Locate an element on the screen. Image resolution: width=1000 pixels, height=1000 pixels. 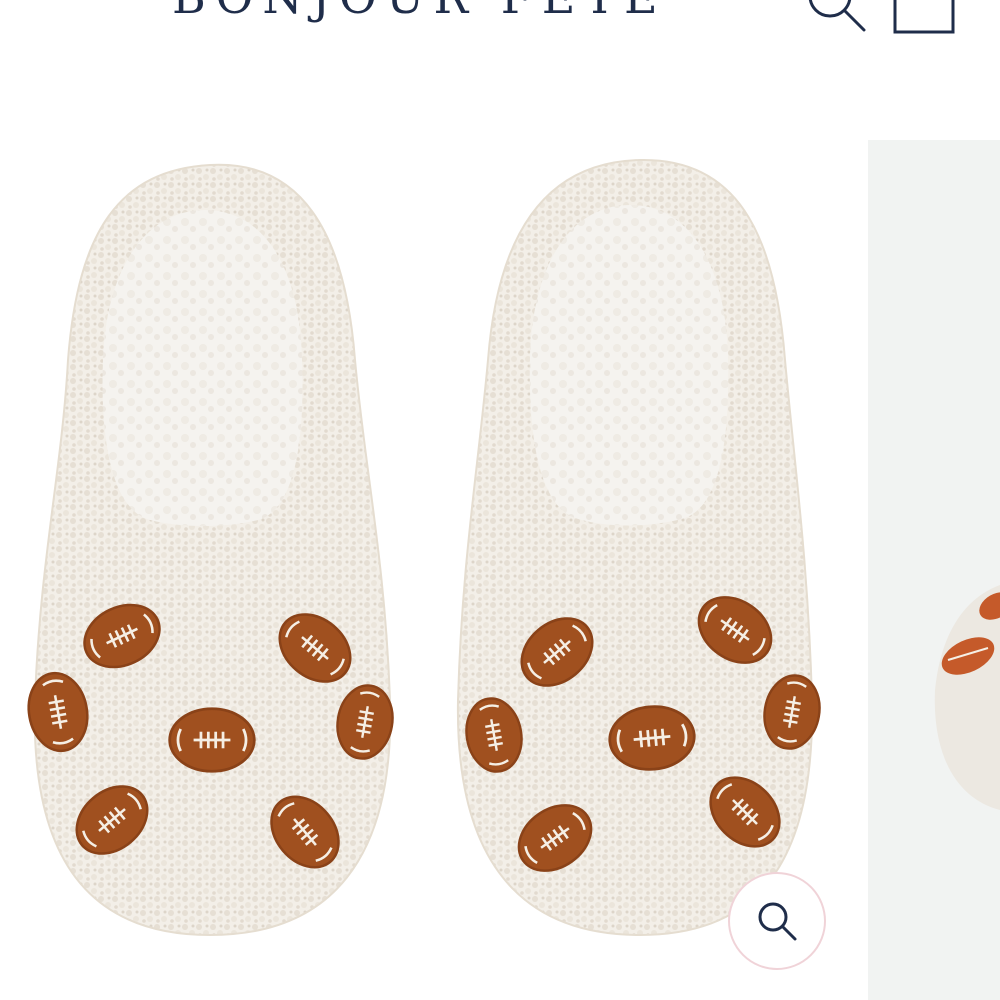
product-image-next is located at coordinates (934, 570).